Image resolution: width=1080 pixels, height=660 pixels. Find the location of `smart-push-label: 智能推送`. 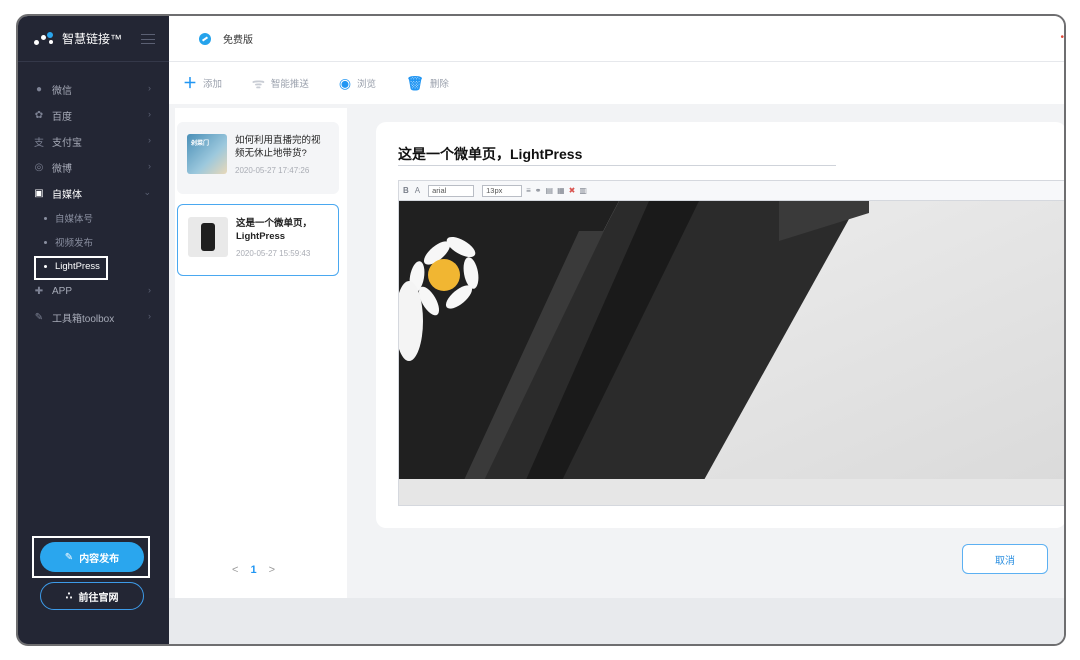

smart-push-label: 智能推送 is located at coordinates (289, 84).